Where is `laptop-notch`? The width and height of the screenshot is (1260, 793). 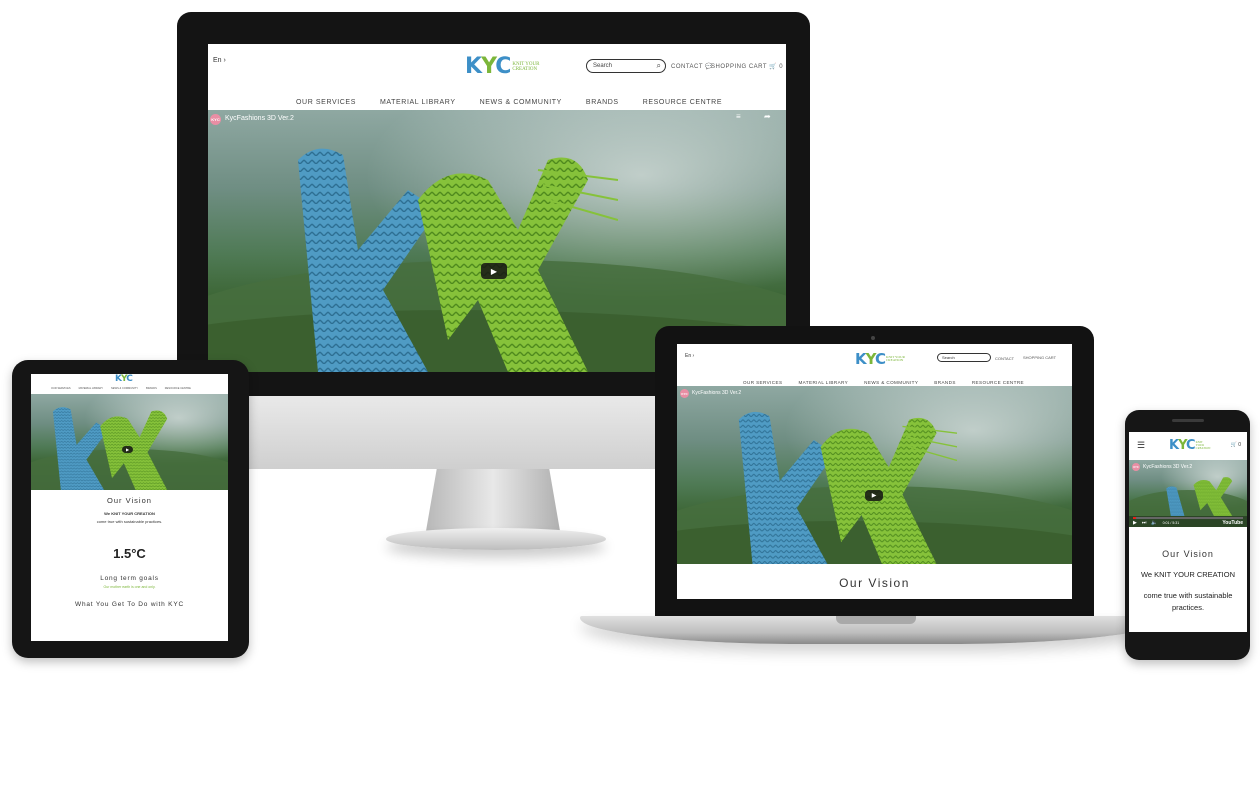
laptop-notch is located at coordinates (876, 620).